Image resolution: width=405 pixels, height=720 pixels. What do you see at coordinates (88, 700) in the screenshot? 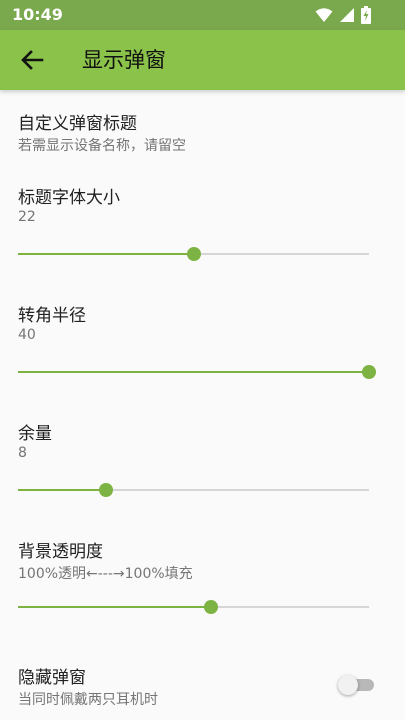
I see `pref-hide-popup-summary: 当同时佩戴两只耳机时` at bounding box center [88, 700].